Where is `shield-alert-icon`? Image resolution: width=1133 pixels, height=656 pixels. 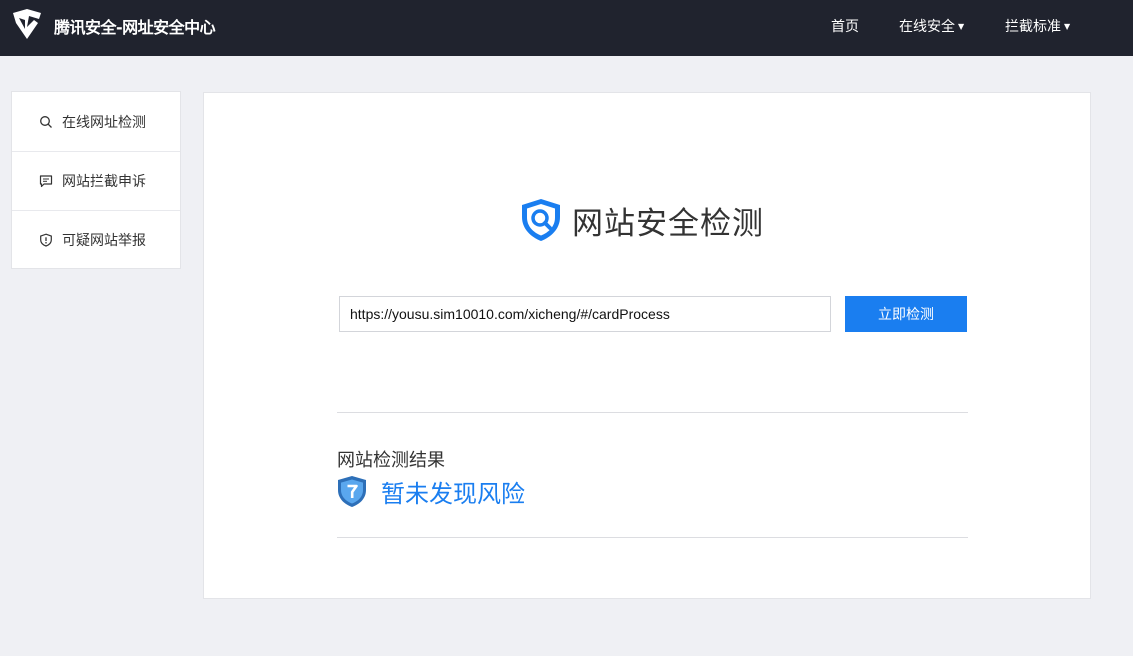
shield-alert-icon is located at coordinates (46, 240).